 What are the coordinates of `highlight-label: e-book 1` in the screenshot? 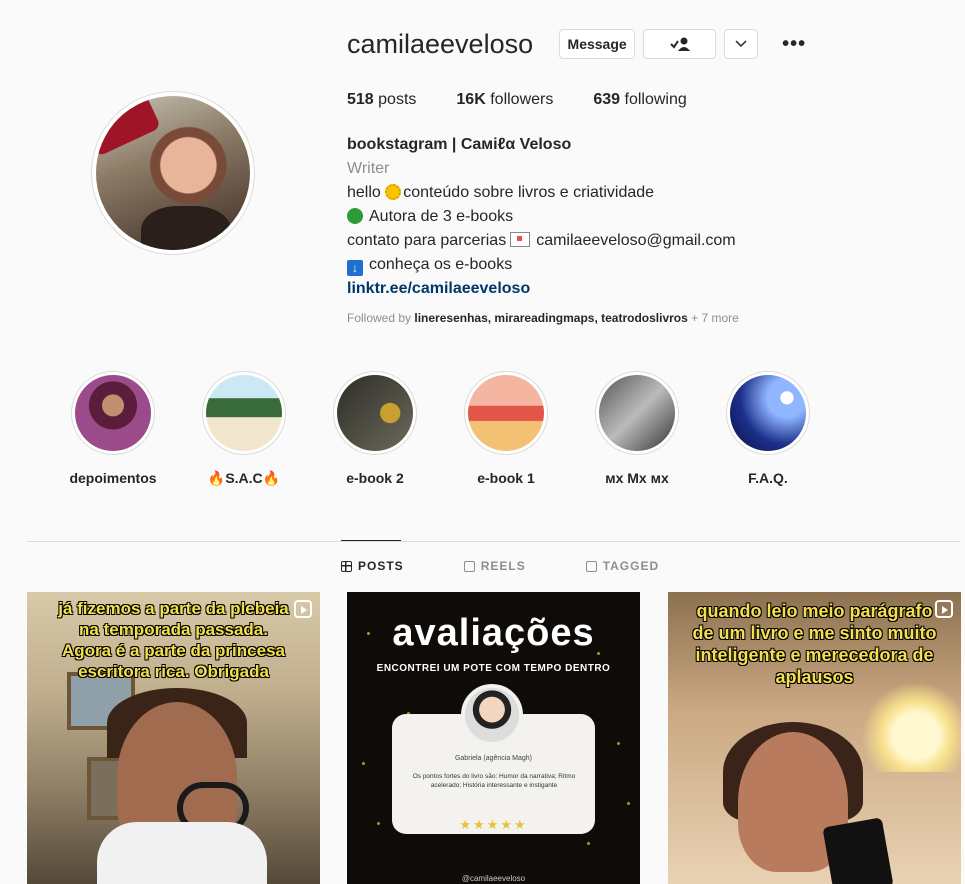 It's located at (506, 478).